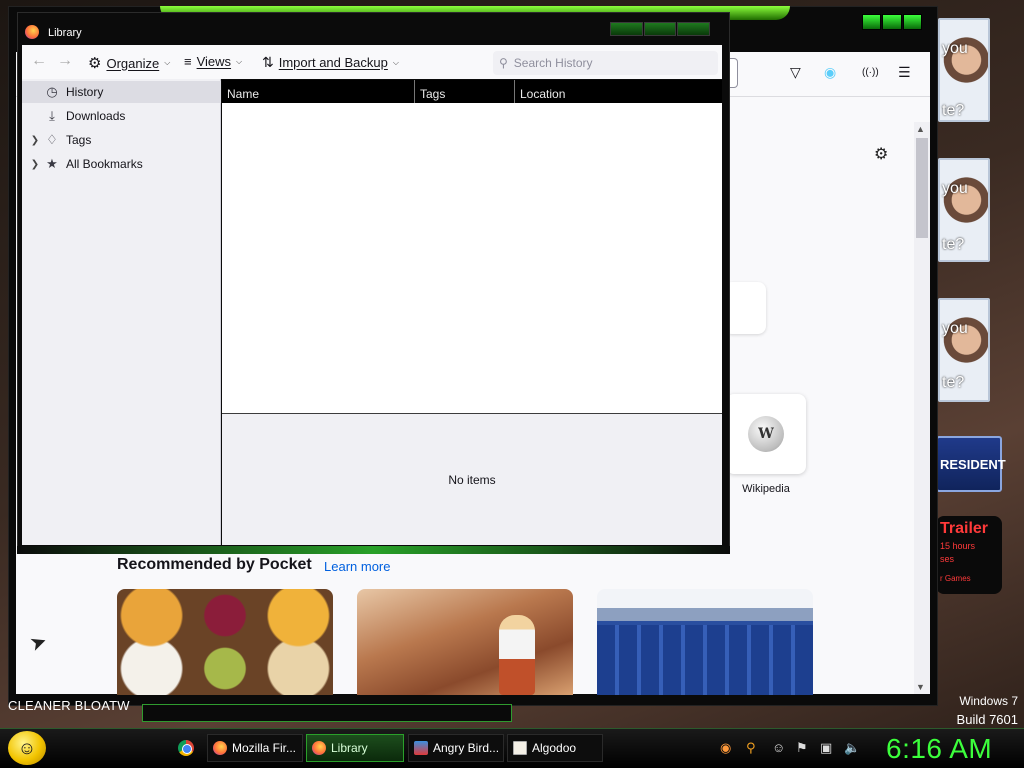 This screenshot has width=1024, height=768. I want to click on volume-icon: 🔈, so click(852, 748).